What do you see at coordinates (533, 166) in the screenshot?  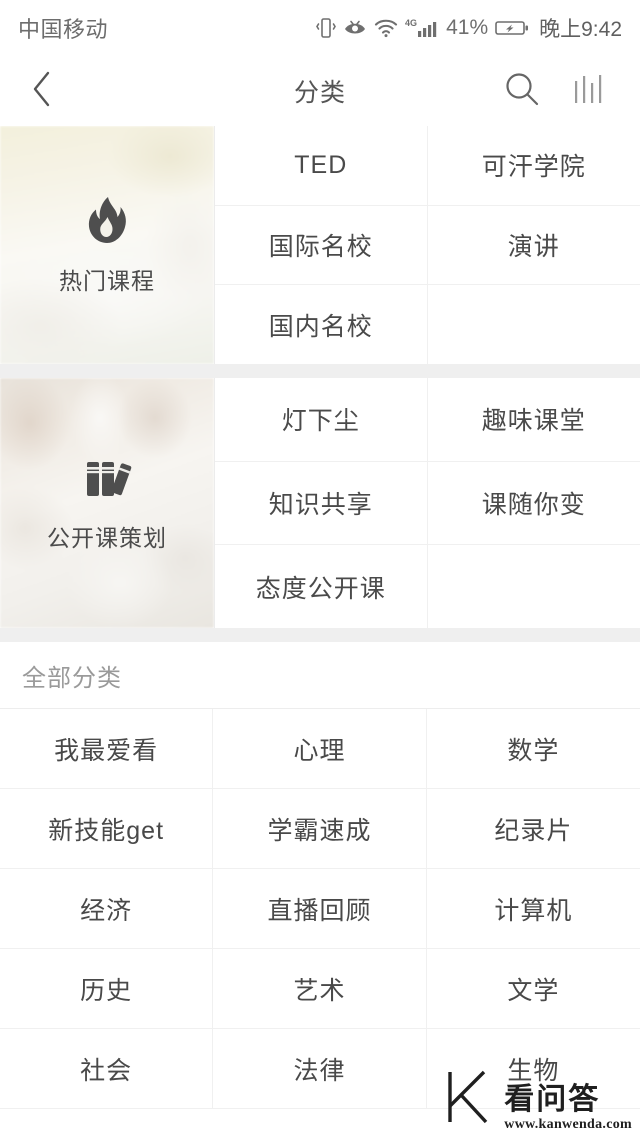 I see `category-cell: 可汗学院` at bounding box center [533, 166].